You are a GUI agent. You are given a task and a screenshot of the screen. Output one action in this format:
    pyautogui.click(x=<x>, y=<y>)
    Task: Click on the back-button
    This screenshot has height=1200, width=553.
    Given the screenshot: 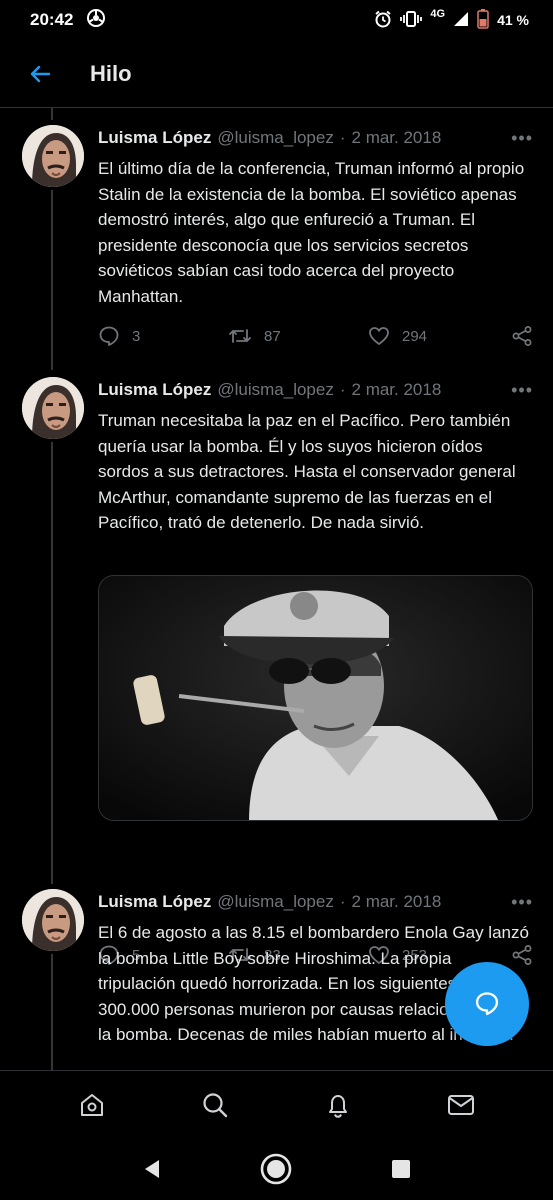 What is the action you would take?
    pyautogui.click(x=40, y=74)
    